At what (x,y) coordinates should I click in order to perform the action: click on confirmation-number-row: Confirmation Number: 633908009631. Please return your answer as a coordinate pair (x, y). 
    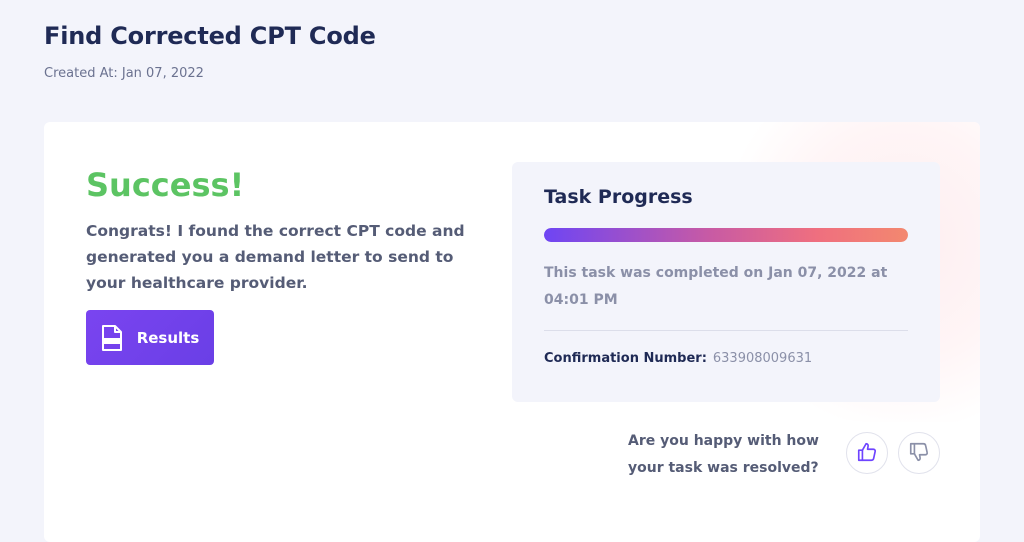
    Looking at the image, I should click on (678, 358).